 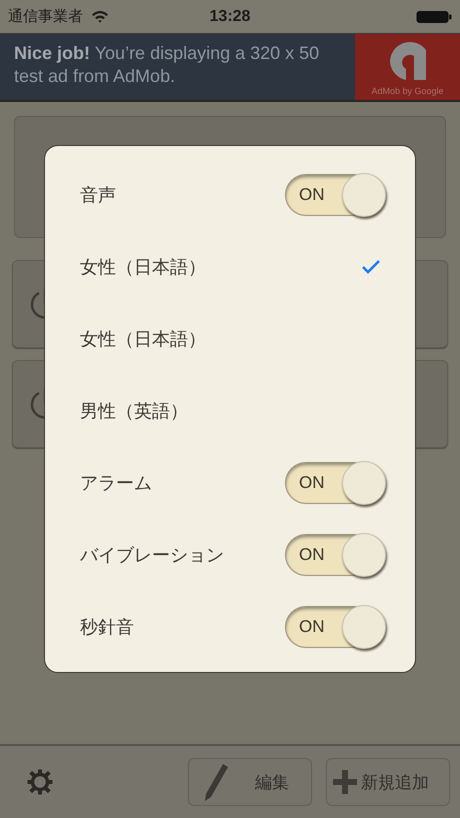 What do you see at coordinates (116, 483) in the screenshot?
I see `setting-label: アラーム` at bounding box center [116, 483].